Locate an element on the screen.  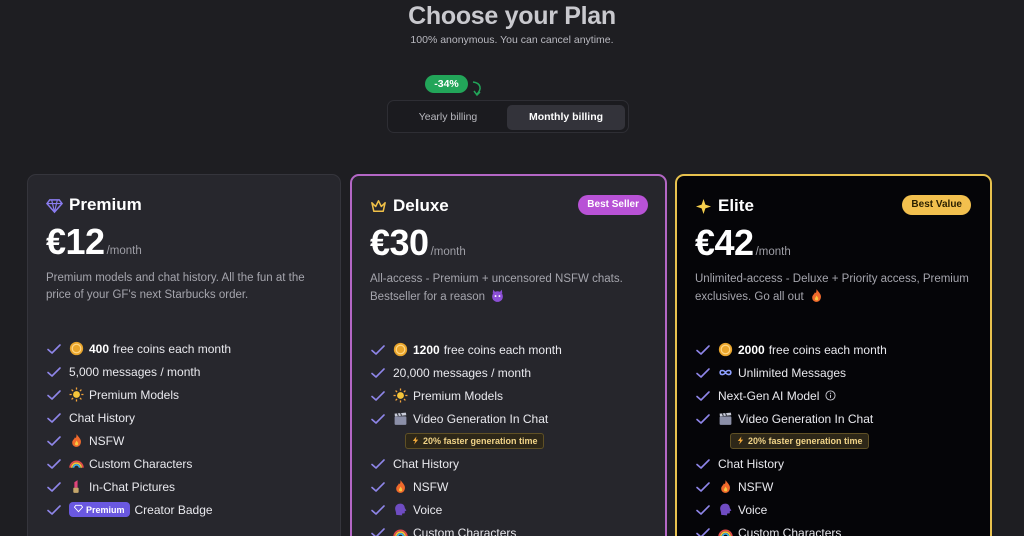
plan-name: Deluxe is located at coordinates (421, 205).